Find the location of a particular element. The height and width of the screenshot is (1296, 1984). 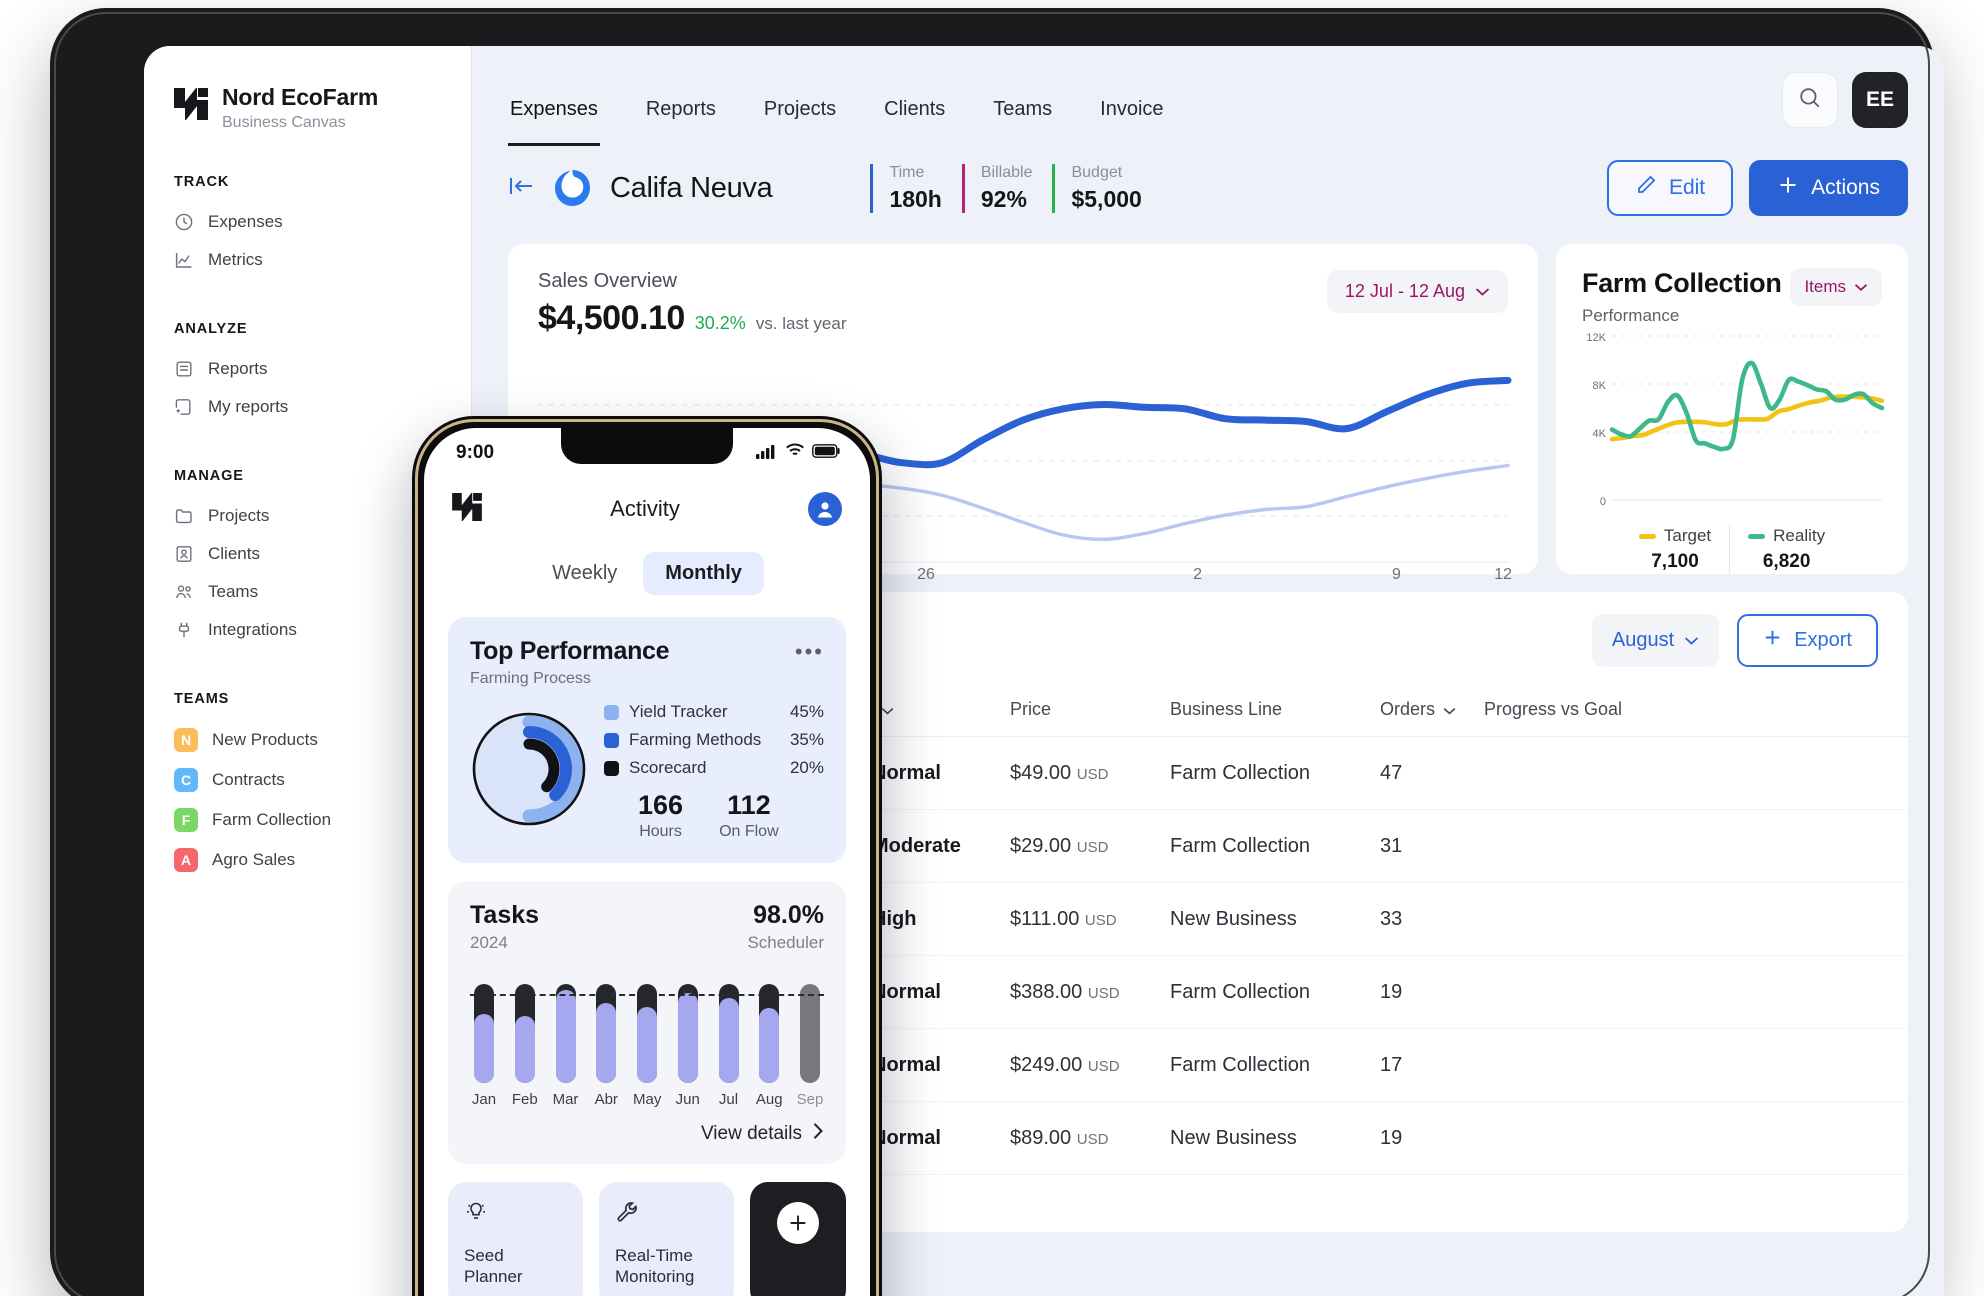

cell-risk: Normal is located at coordinates (924, 1138).